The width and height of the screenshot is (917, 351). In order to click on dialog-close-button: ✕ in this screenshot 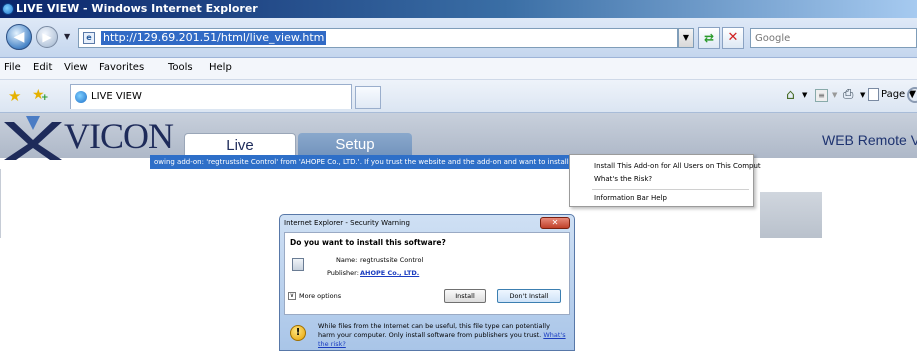, I will do `click(555, 223)`.